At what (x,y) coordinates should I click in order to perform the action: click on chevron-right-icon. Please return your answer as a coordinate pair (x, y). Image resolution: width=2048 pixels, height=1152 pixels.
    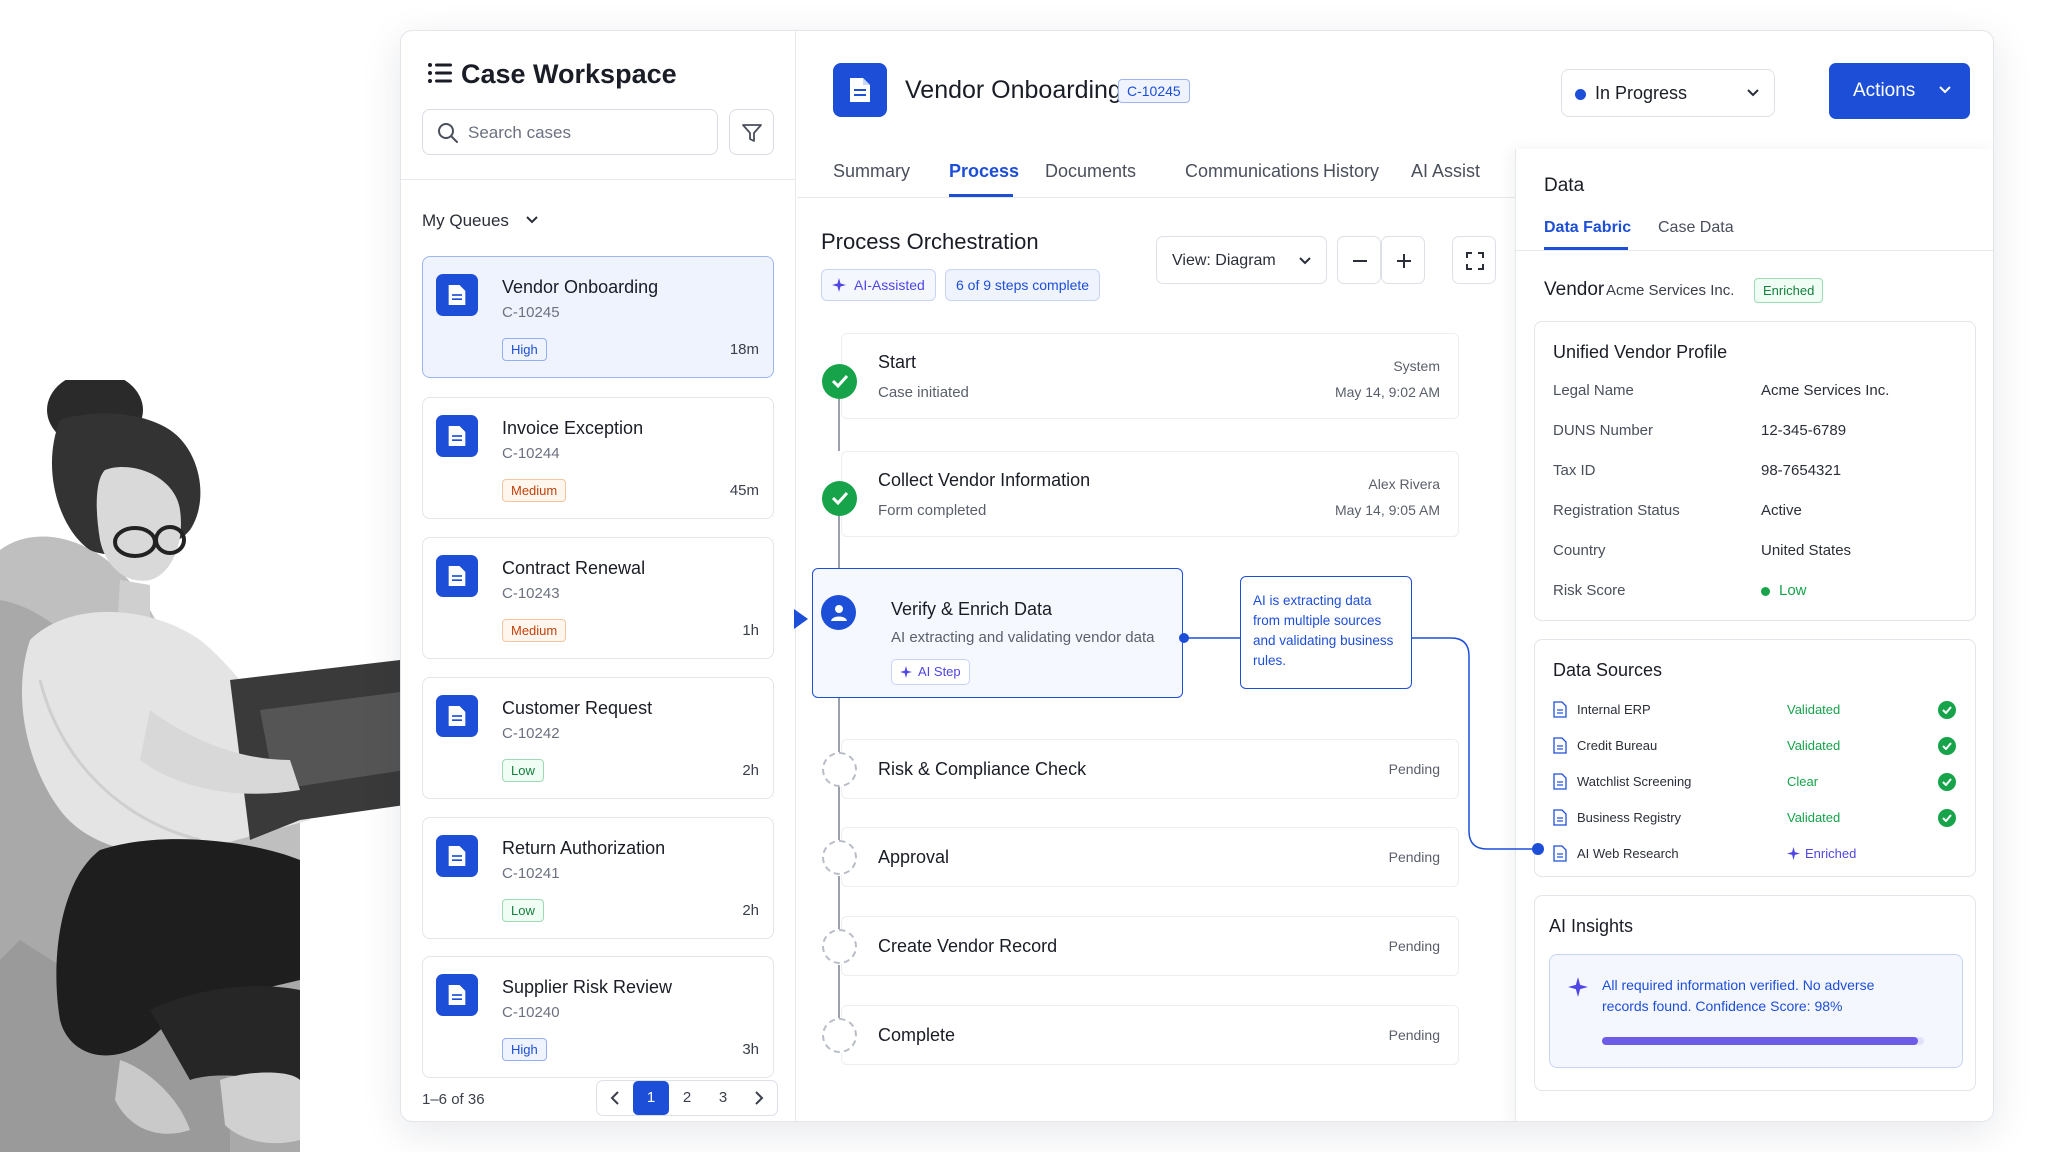
    Looking at the image, I should click on (759, 1098).